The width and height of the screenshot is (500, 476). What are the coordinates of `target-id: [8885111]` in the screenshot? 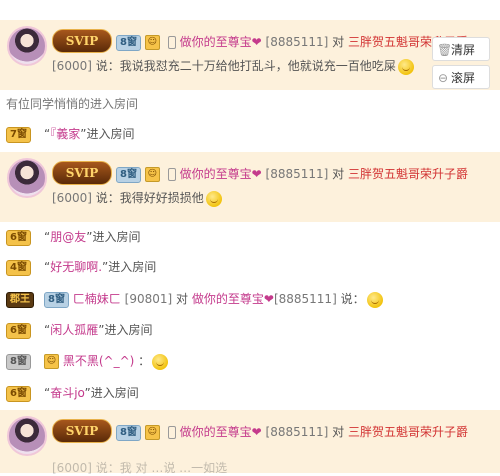 It's located at (305, 299).